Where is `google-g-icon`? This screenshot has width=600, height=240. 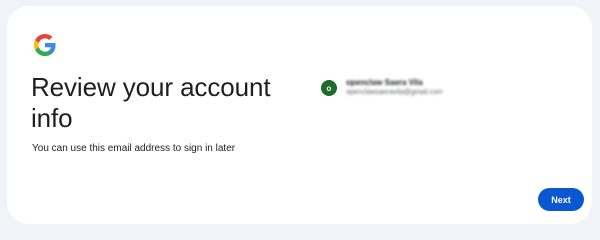
google-g-icon is located at coordinates (45, 45).